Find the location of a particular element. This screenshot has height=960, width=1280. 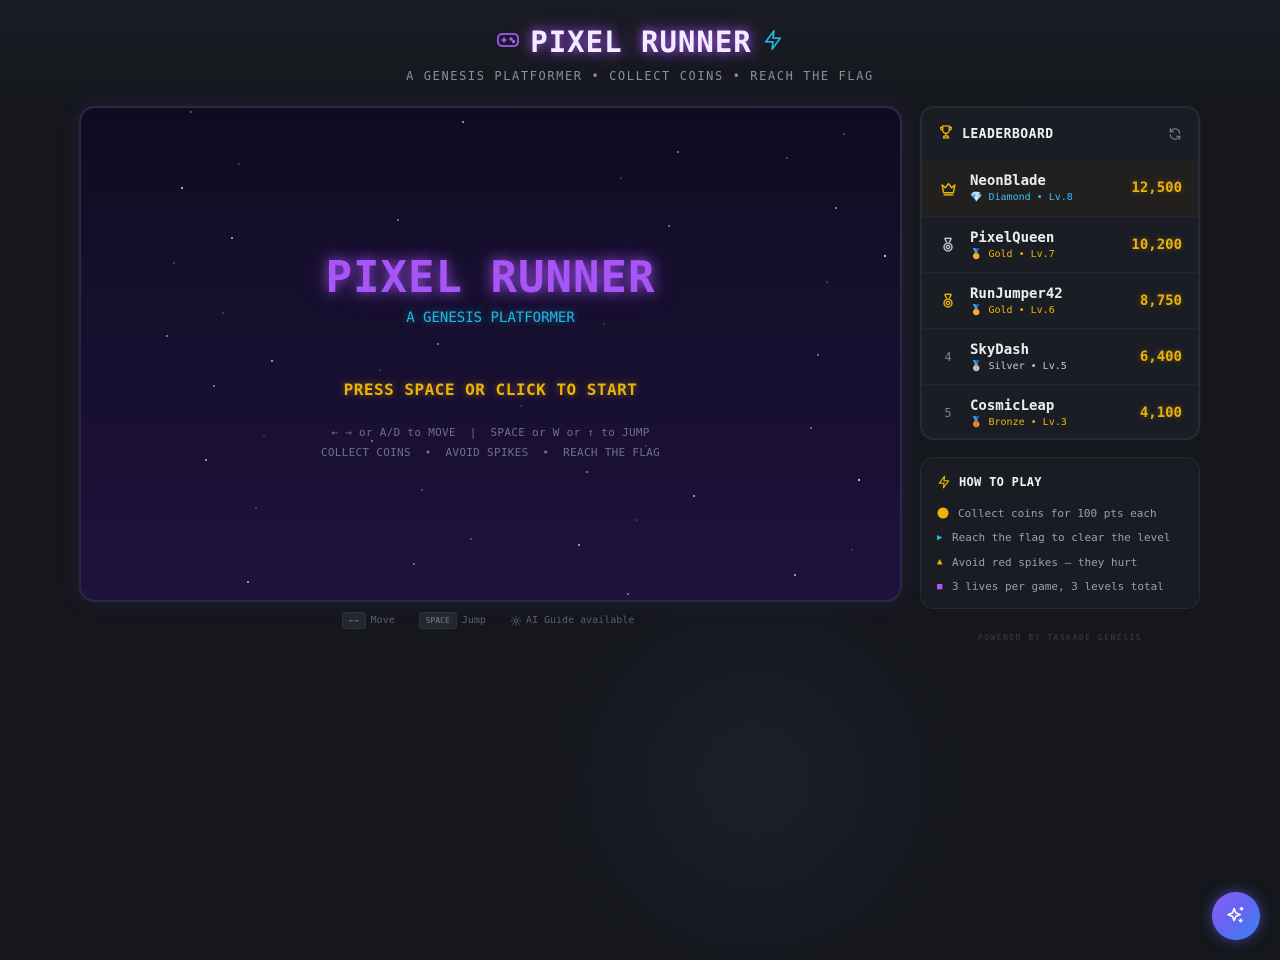

crown-icon is located at coordinates (948, 188).